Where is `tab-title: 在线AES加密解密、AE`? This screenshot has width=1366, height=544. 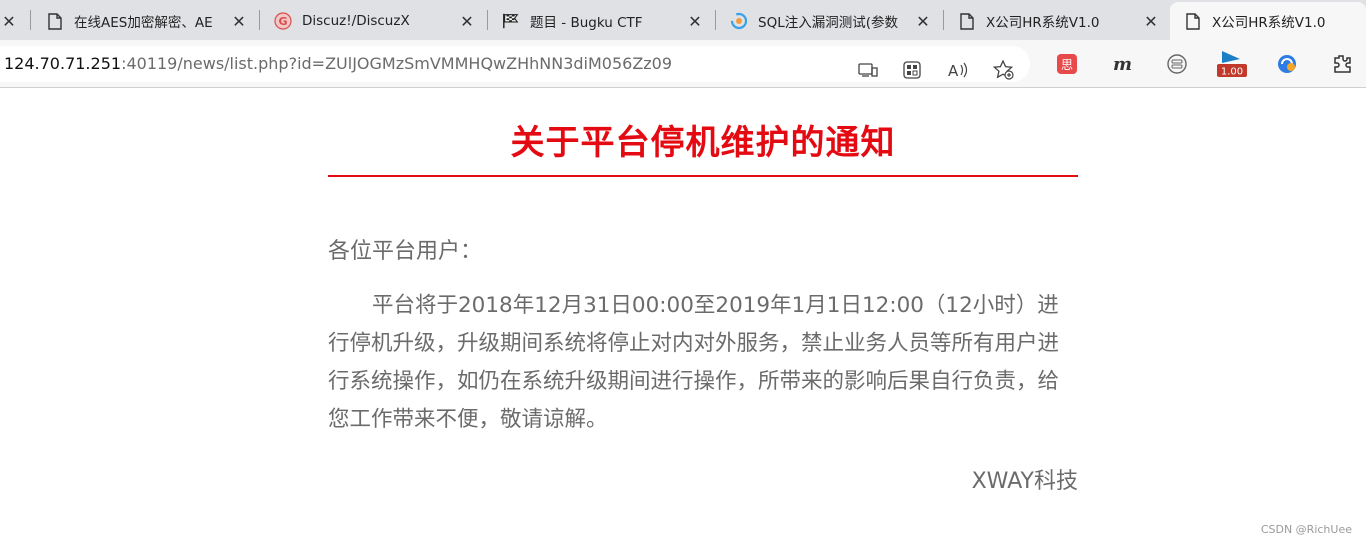
tab-title: 在线AES加密解密、AE is located at coordinates (143, 23).